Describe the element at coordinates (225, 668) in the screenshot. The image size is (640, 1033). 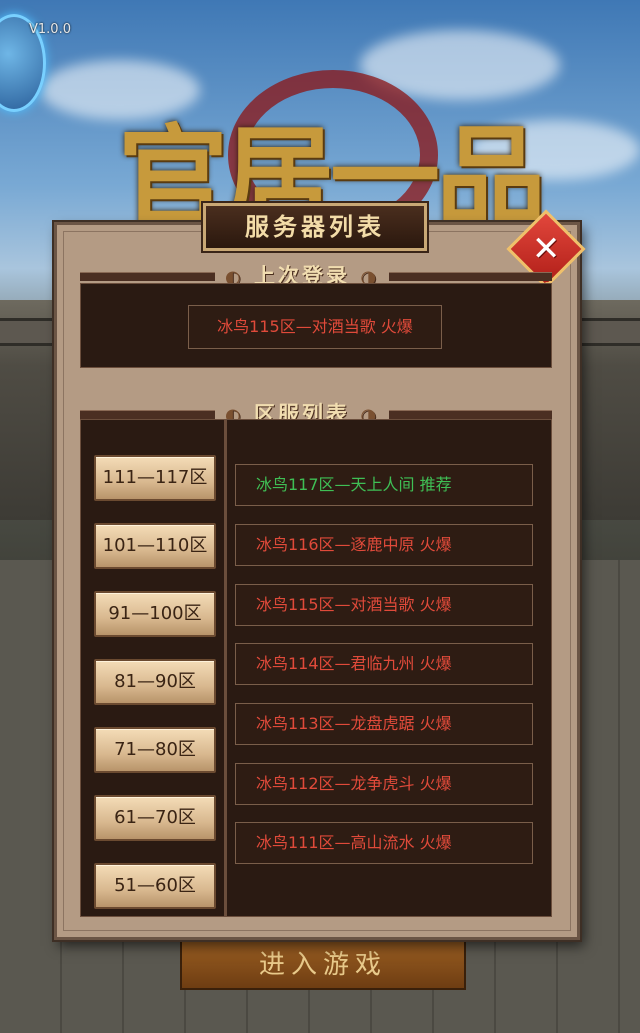
I see `divider` at that location.